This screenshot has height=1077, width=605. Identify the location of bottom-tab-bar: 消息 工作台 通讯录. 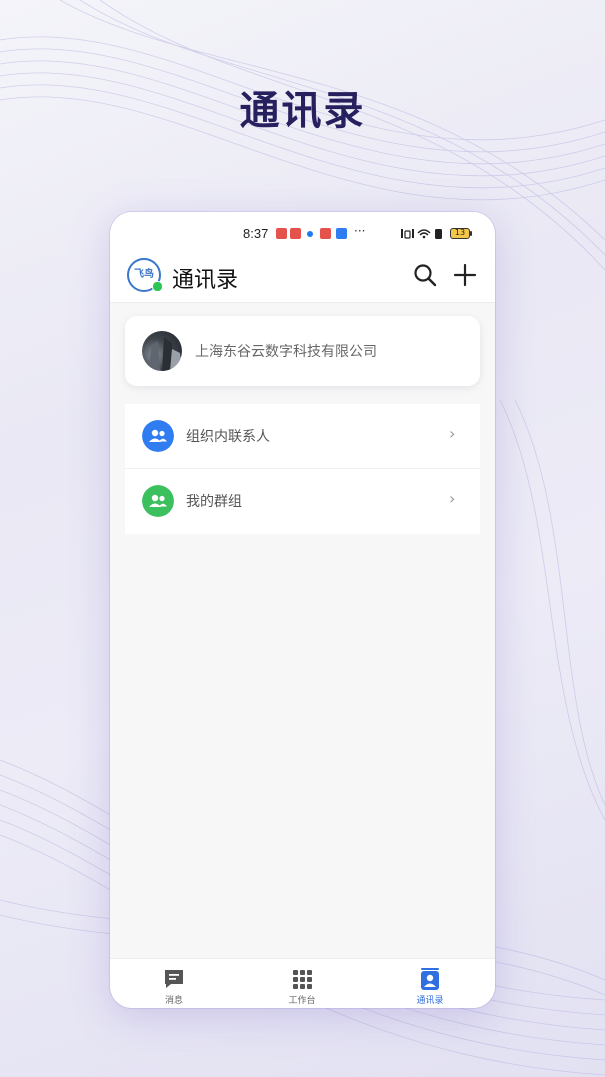
(302, 983).